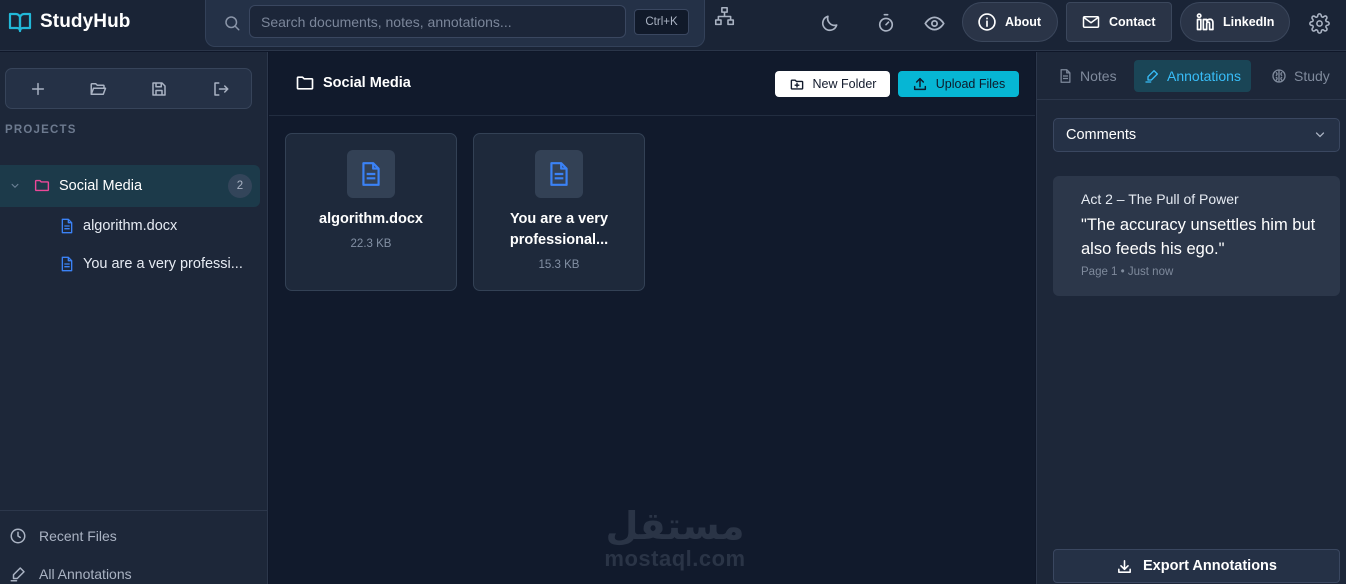 Image resolution: width=1346 pixels, height=584 pixels. I want to click on top-bar: StudyHub Ctrl+K About Contact LinkedIn, so click(673, 25).